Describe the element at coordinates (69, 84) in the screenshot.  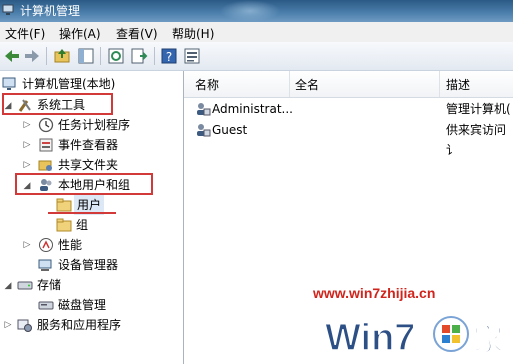
I see `tree-label: 计算机管理(本地)` at that location.